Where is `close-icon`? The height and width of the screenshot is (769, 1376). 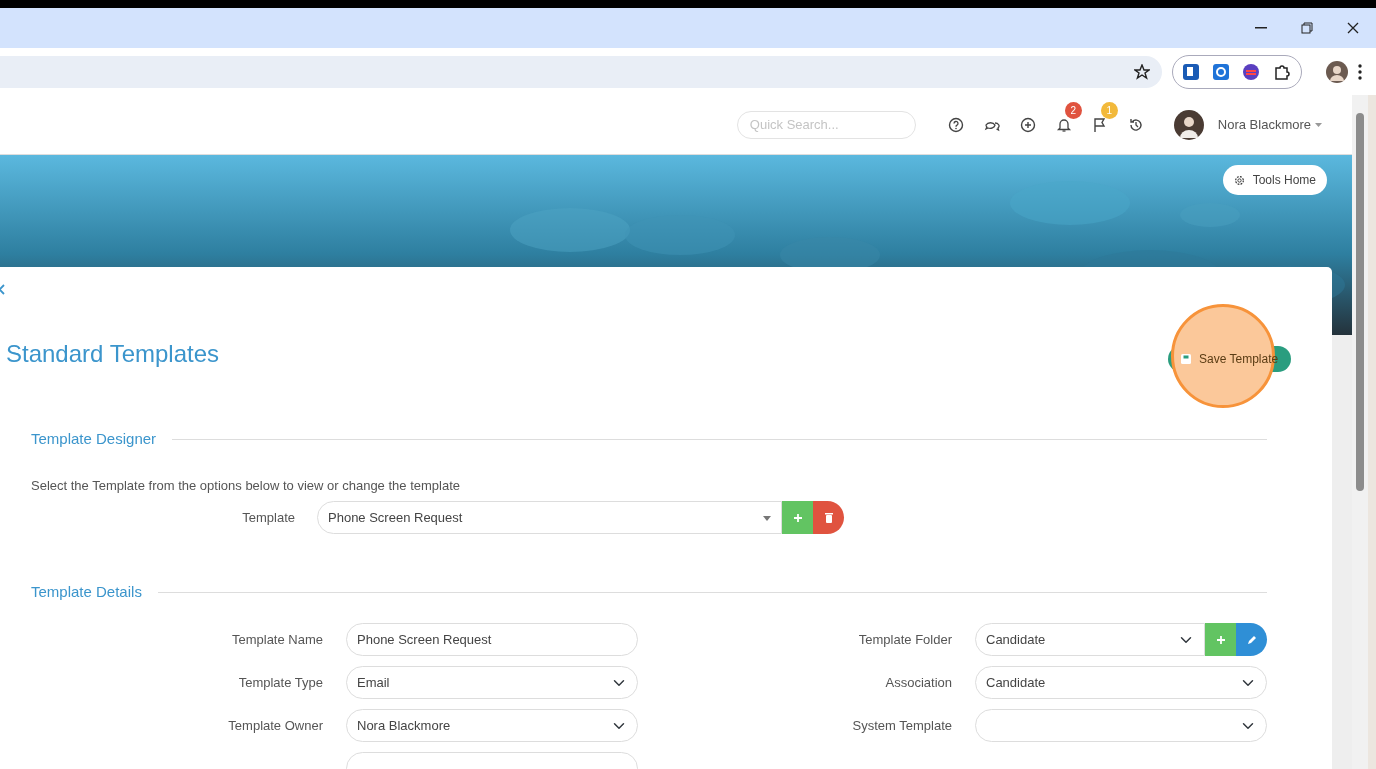 close-icon is located at coordinates (1353, 28).